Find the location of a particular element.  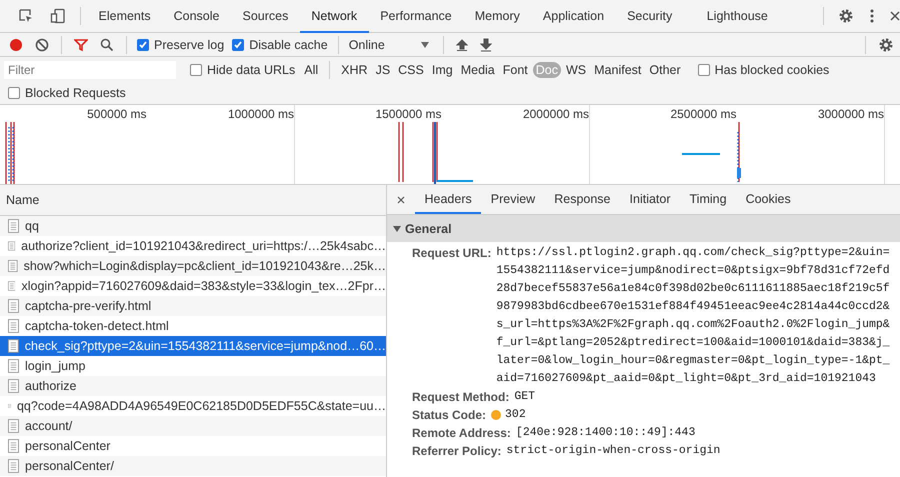

request-name: login_jump is located at coordinates (55, 366).